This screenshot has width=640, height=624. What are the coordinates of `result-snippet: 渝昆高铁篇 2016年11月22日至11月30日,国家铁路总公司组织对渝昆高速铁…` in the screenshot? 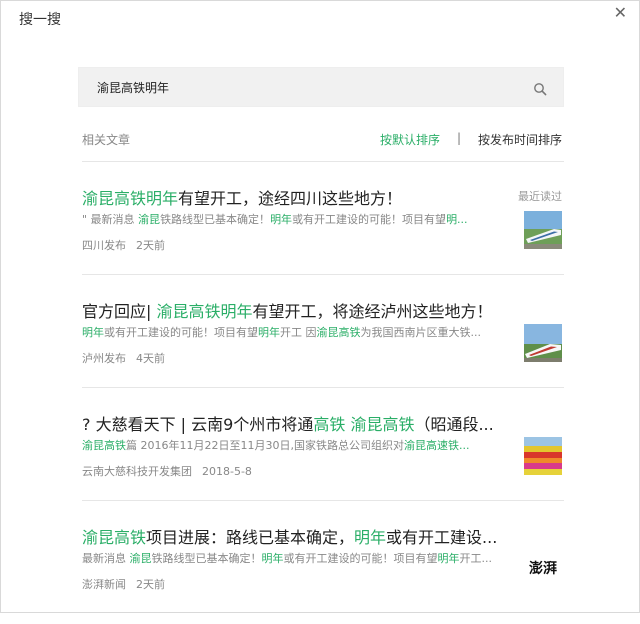 It's located at (292, 445).